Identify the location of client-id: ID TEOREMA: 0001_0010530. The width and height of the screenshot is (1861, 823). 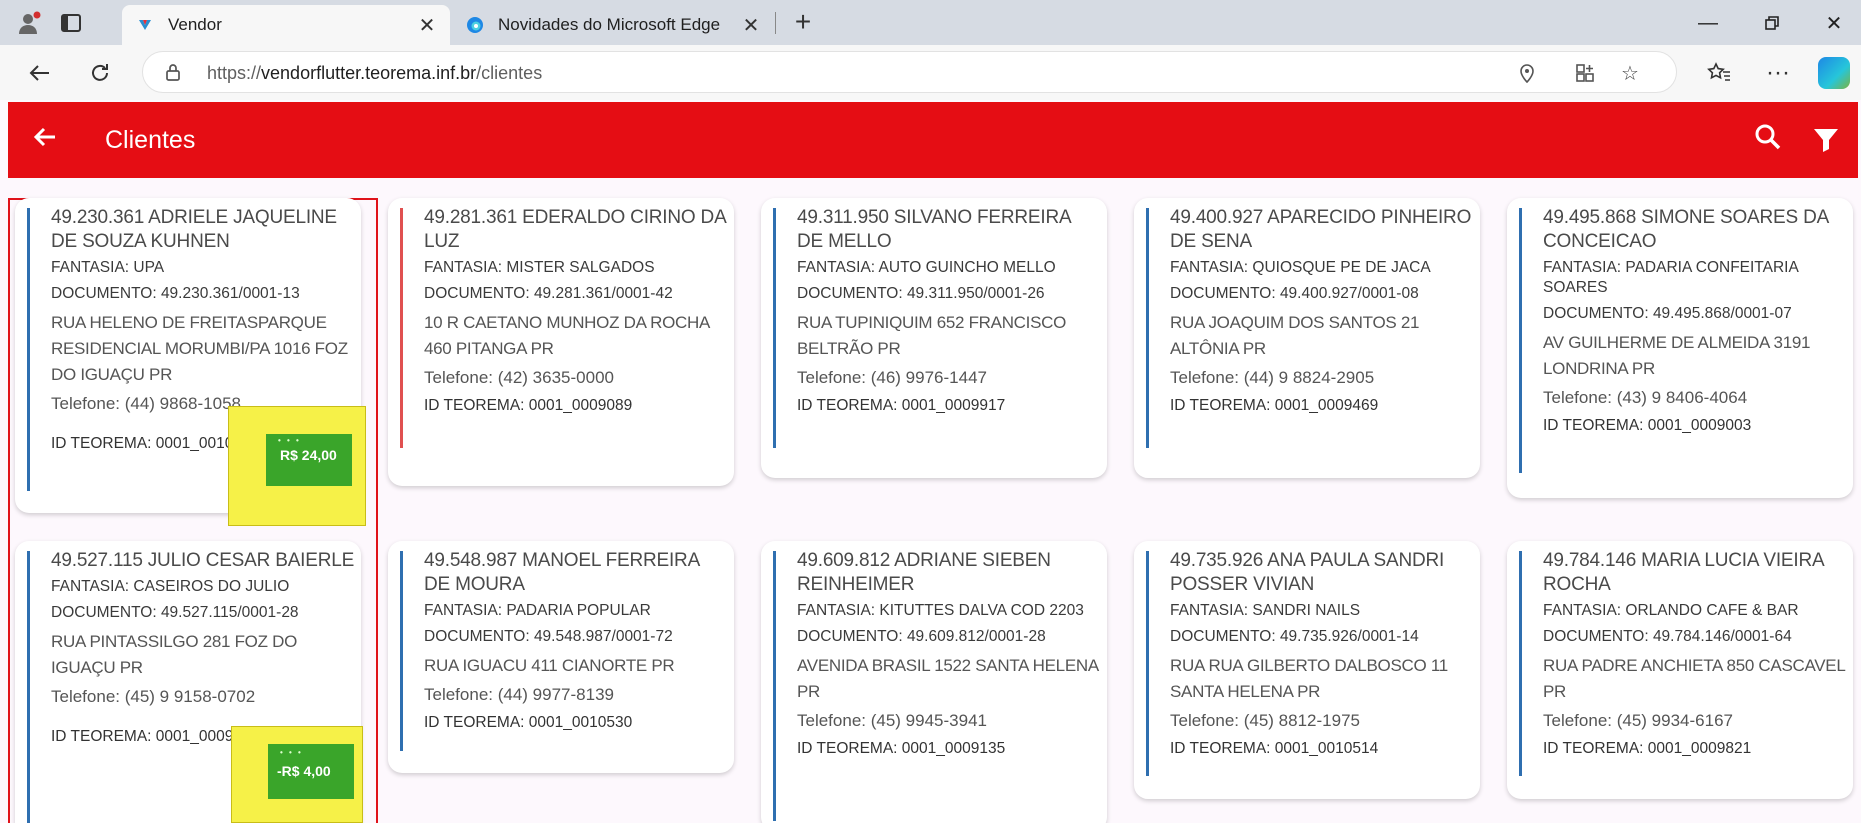
(528, 722).